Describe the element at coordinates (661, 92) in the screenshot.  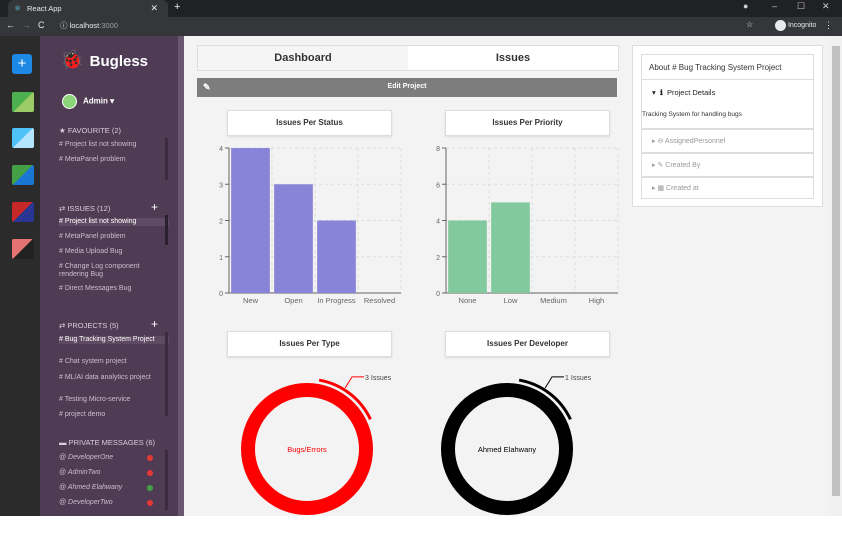
I see `info-icon: ℹ` at that location.